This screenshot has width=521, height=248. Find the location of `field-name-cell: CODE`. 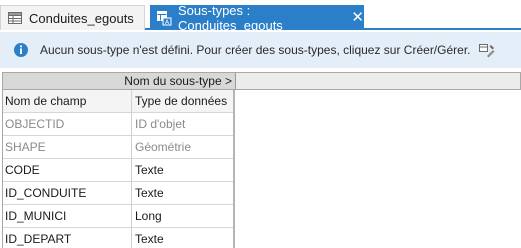

field-name-cell: CODE is located at coordinates (67, 170).